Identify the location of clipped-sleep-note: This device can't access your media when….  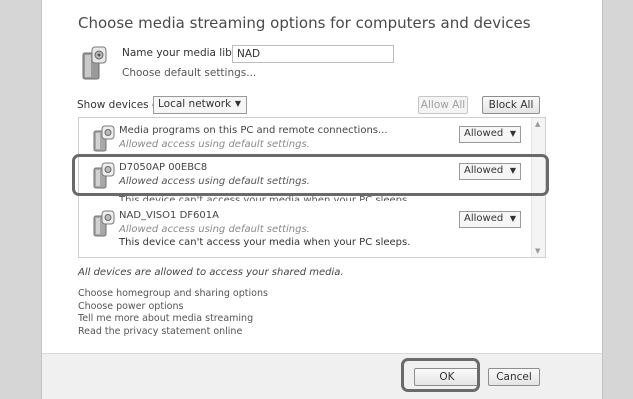
(264, 198).